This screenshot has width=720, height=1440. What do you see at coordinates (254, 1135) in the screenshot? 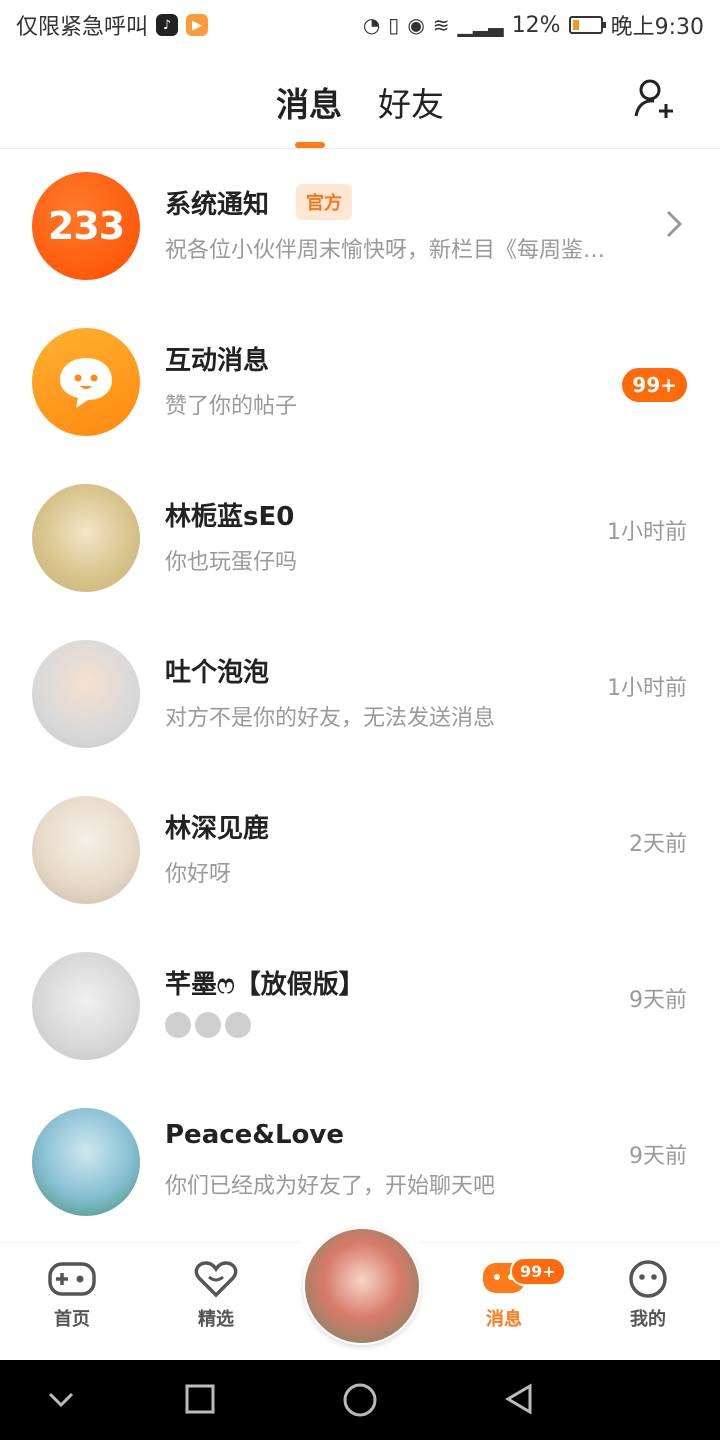
I see `message-name: Peace&Love` at bounding box center [254, 1135].